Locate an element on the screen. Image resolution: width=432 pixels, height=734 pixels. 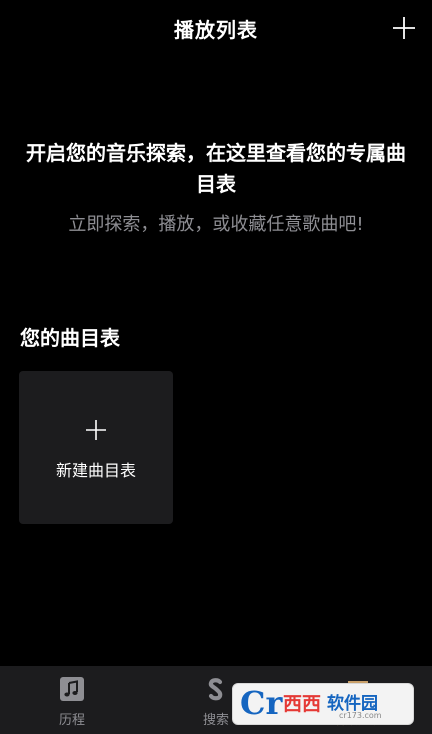
watermark-url: cr173.com is located at coordinates (360, 715).